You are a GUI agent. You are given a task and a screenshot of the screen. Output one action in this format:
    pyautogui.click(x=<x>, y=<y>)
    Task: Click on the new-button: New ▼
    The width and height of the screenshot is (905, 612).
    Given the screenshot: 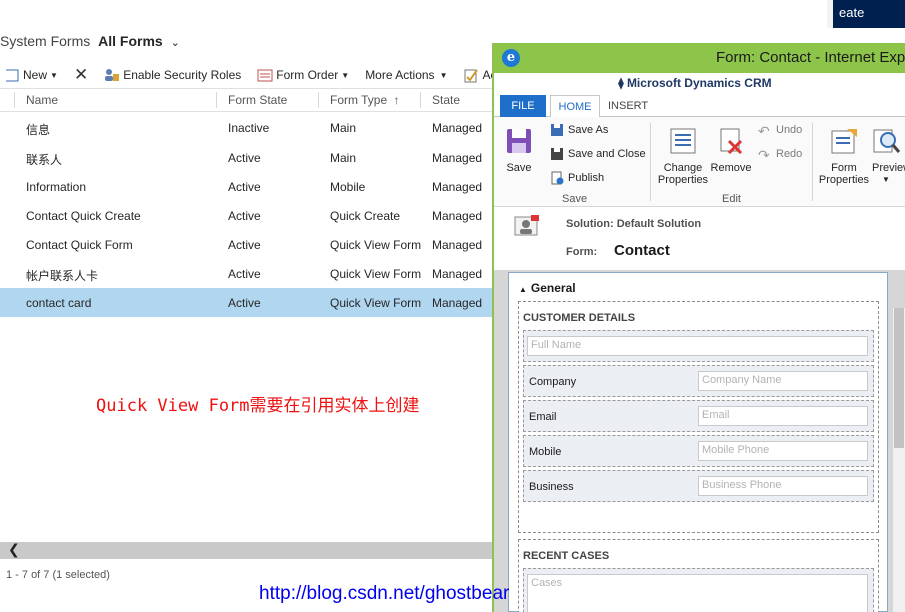 What is the action you would take?
    pyautogui.click(x=32, y=75)
    